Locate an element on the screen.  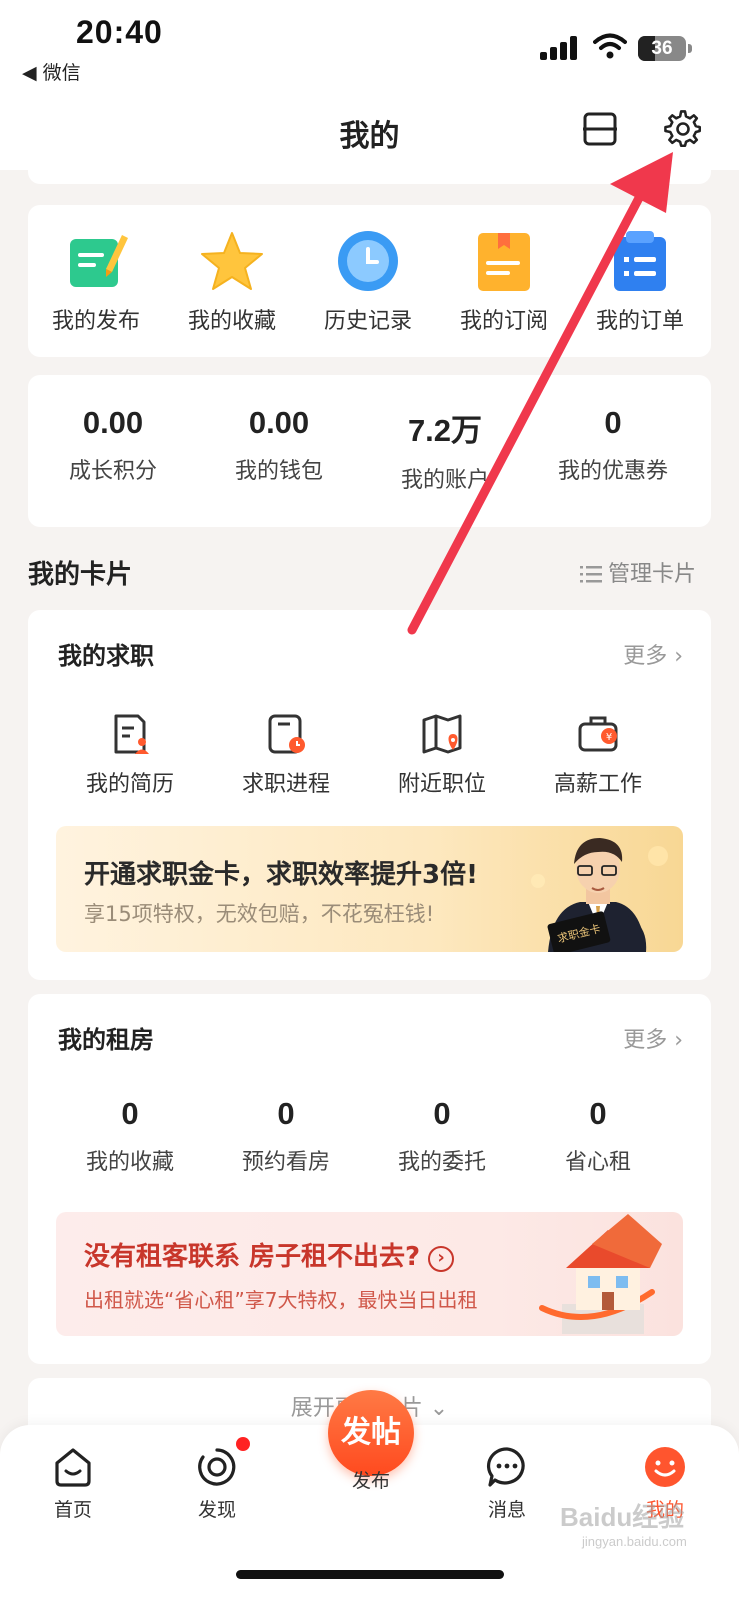
order-icon is located at coordinates (640, 261).